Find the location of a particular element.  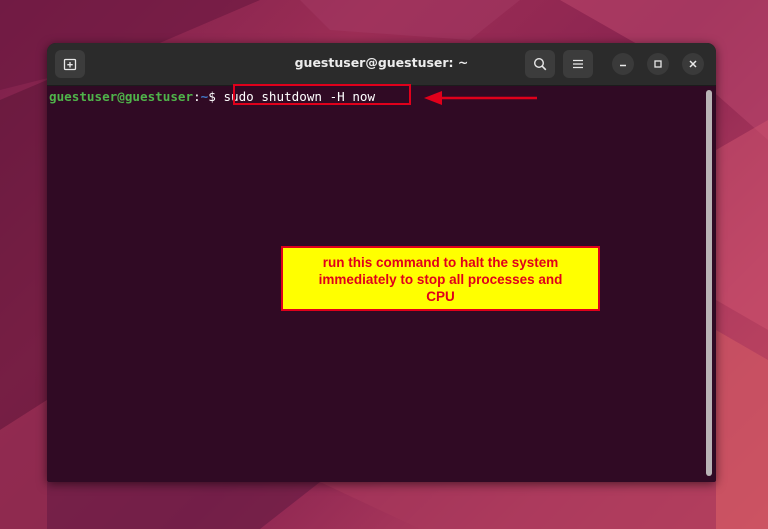

prompt-user-host: guestuser@guestuser is located at coordinates (121, 96).